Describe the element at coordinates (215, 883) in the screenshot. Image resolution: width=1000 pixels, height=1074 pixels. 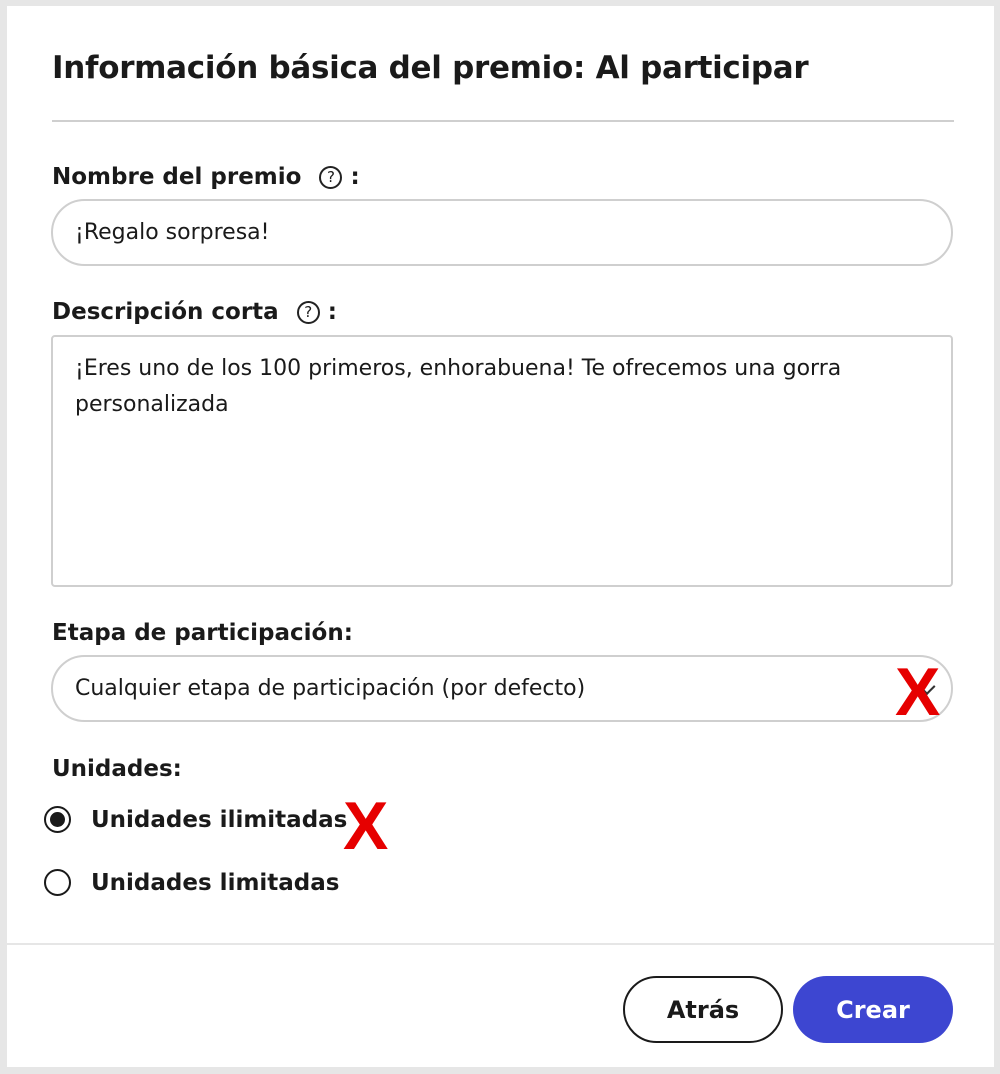
I see `radio-label: Unidades limitadas` at that location.